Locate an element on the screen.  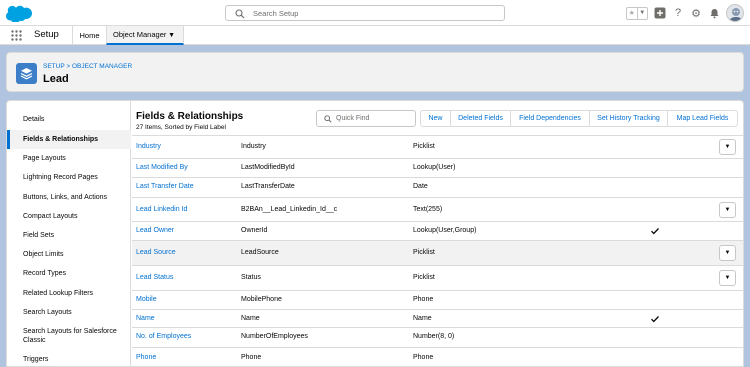
sidebar-item-triggers: Triggers is located at coordinates (69, 359).